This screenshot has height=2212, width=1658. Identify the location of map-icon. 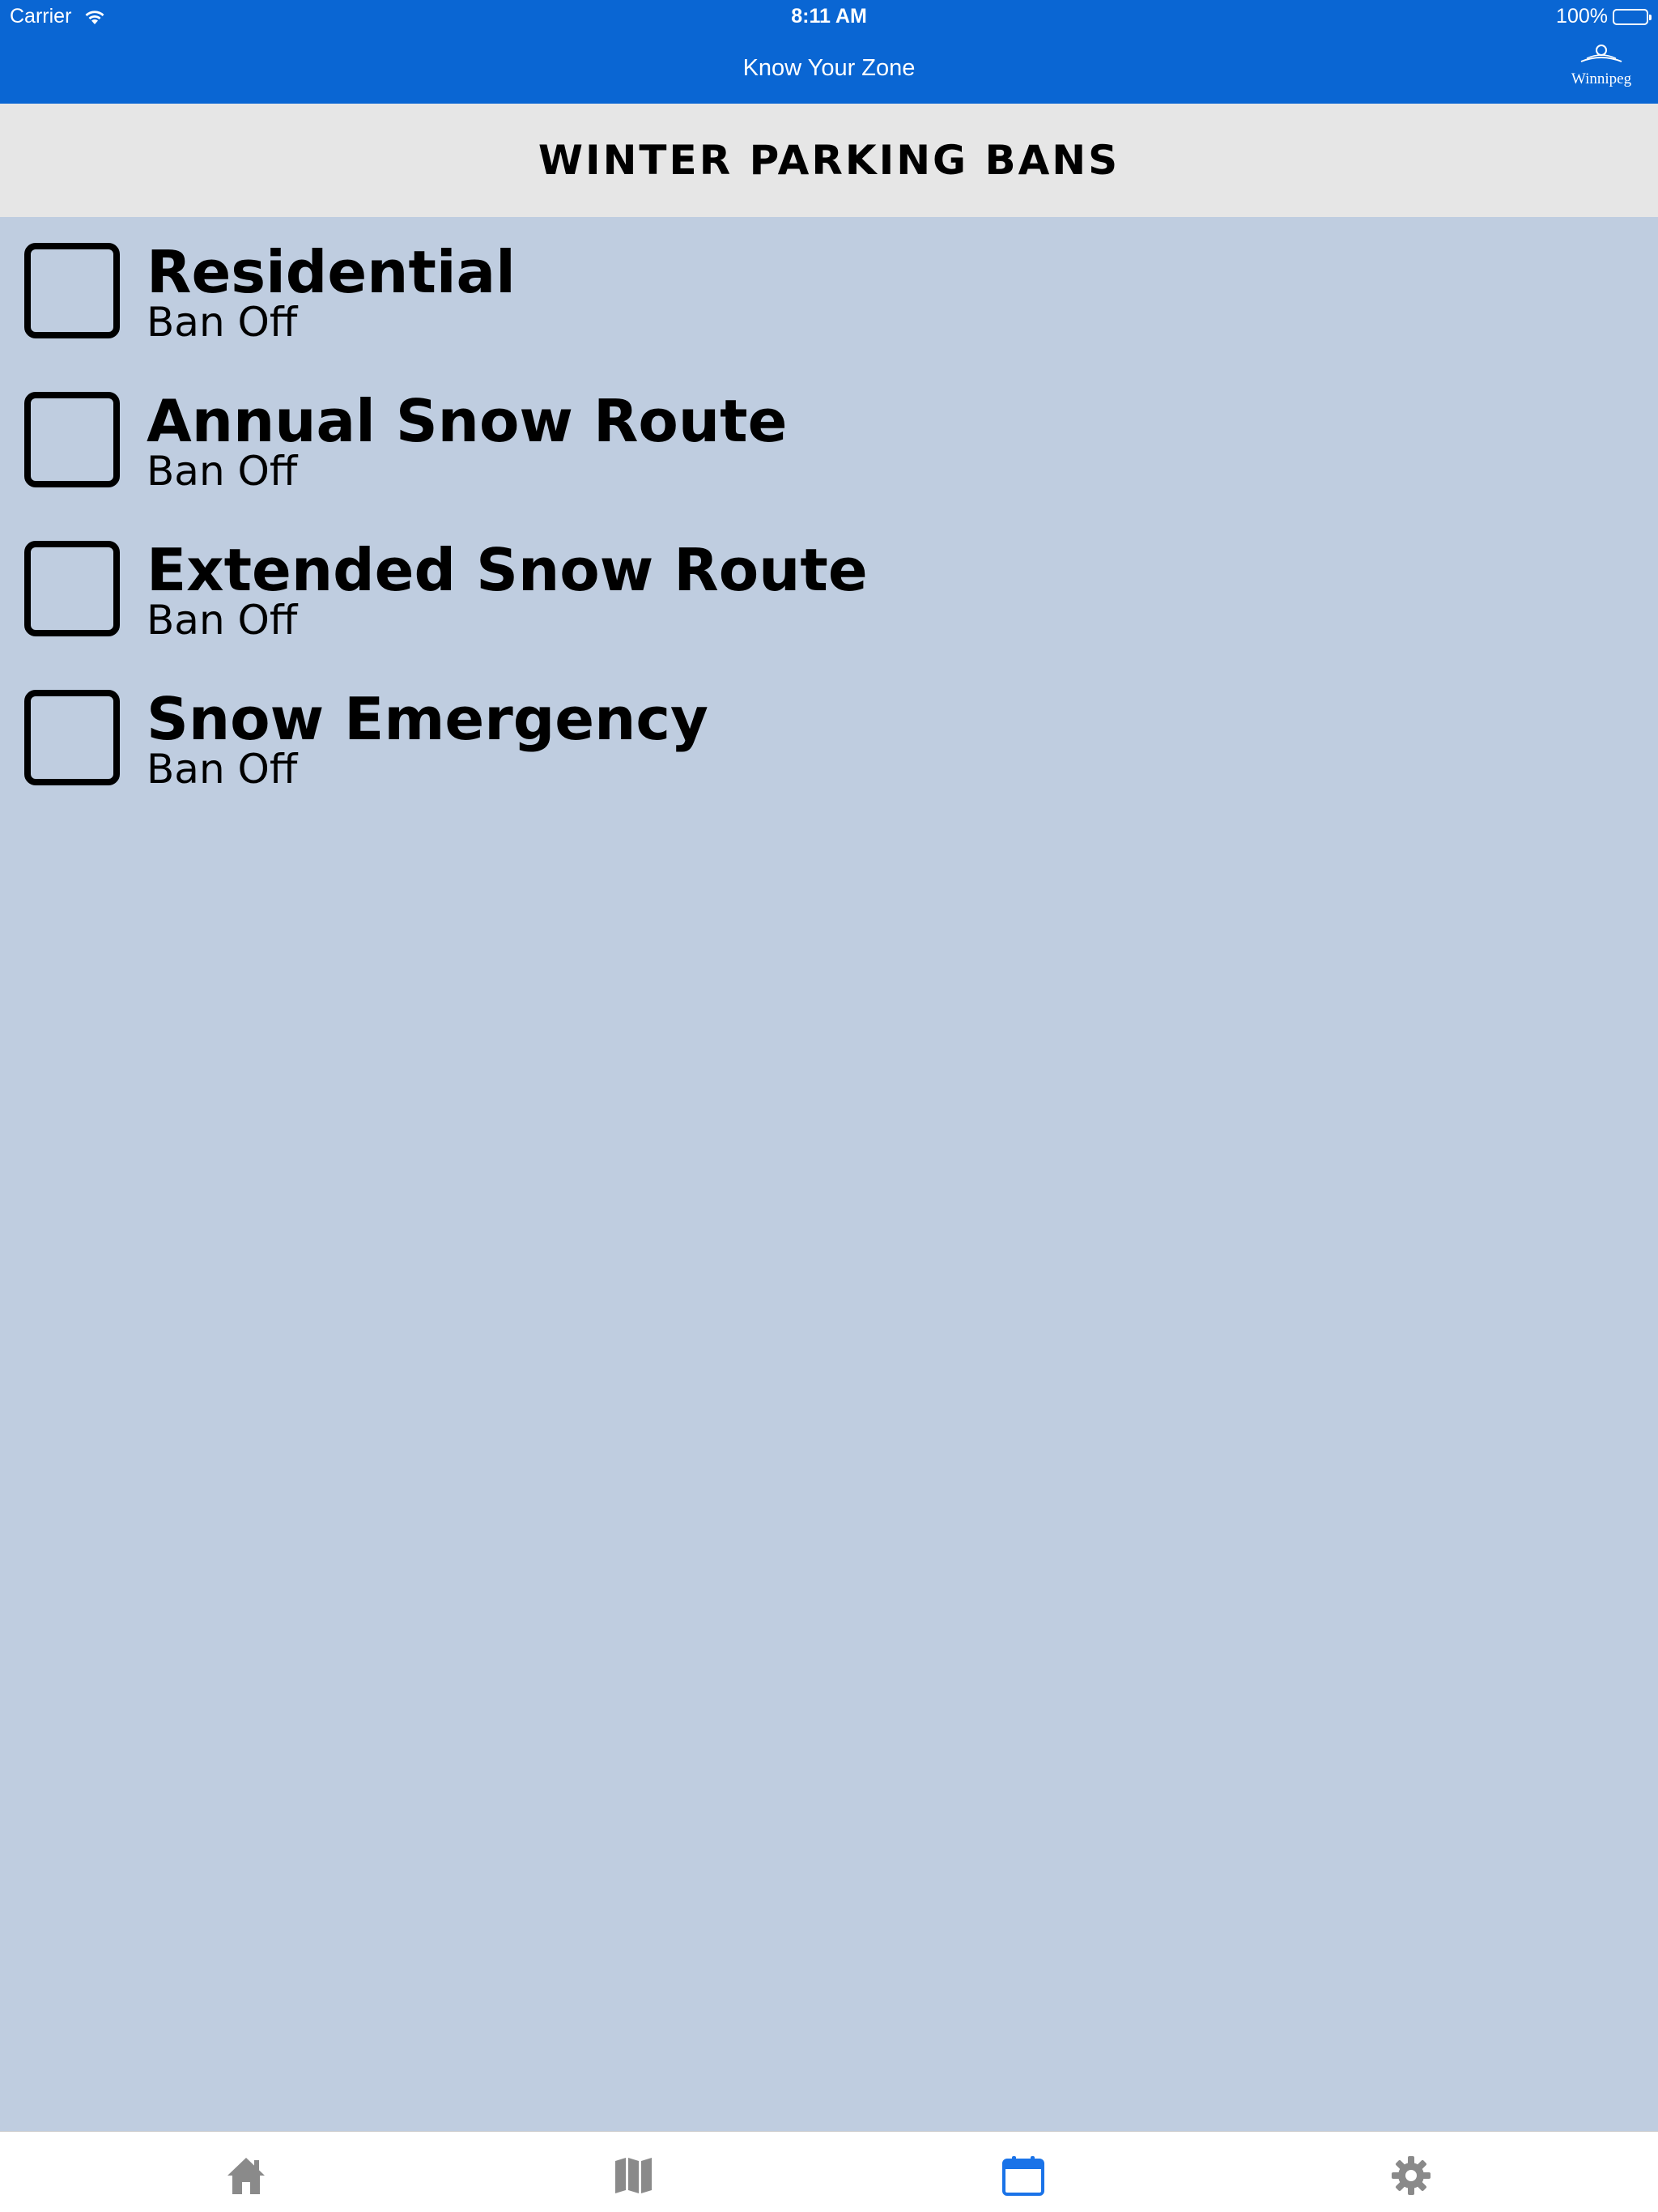
(633, 2176).